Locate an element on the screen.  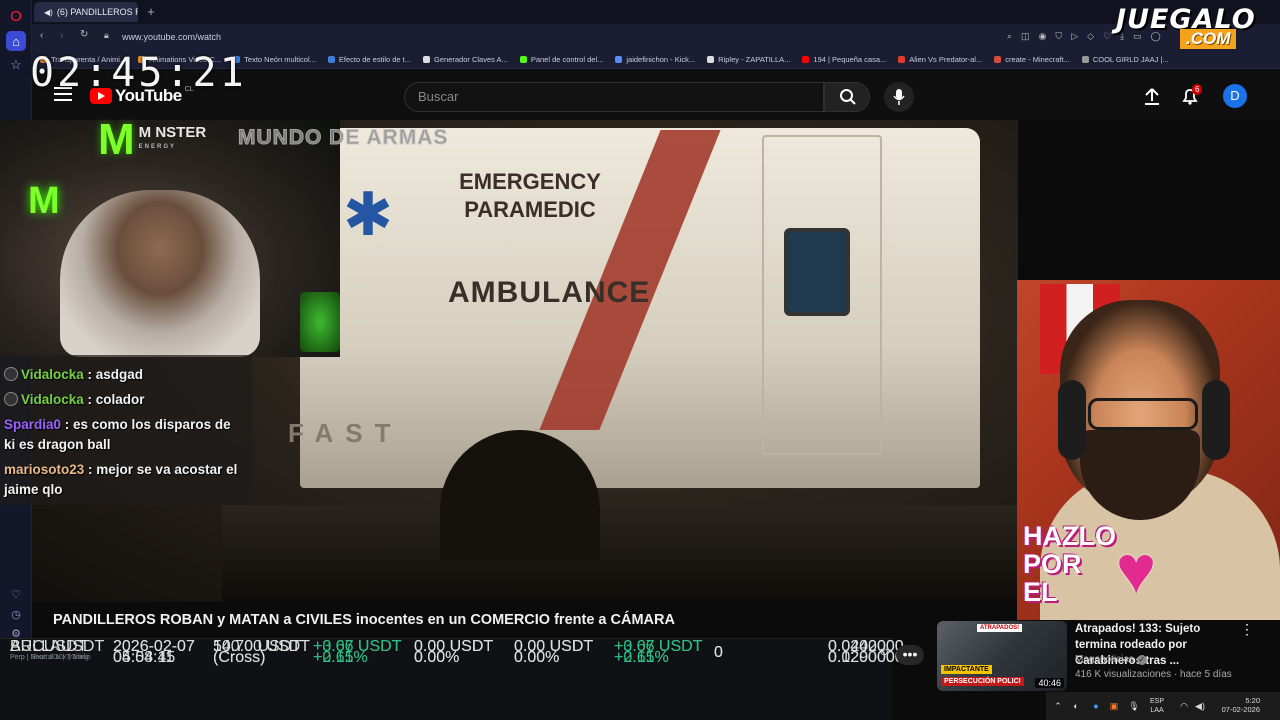
chat-username: mariosoto23 is located at coordinates (44, 469).